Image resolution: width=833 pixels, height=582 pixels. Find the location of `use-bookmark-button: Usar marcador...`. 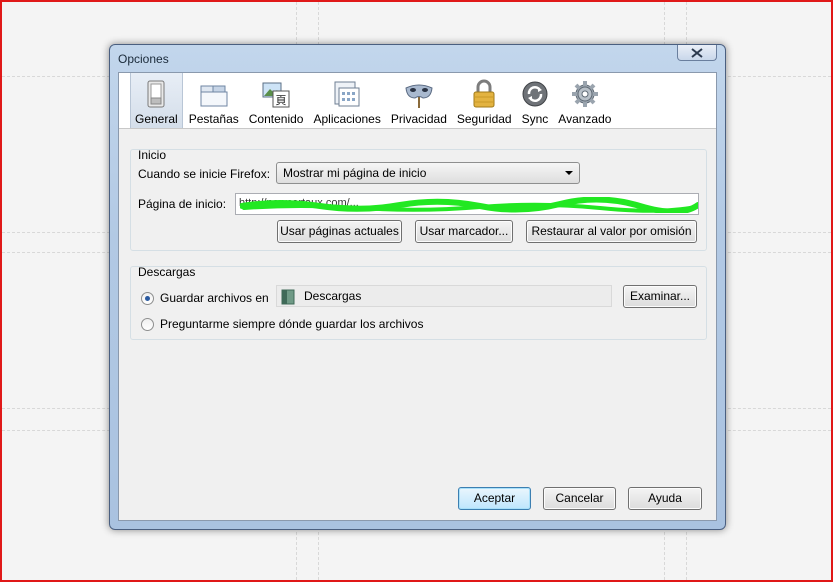

use-bookmark-button: Usar marcador... is located at coordinates (464, 231).